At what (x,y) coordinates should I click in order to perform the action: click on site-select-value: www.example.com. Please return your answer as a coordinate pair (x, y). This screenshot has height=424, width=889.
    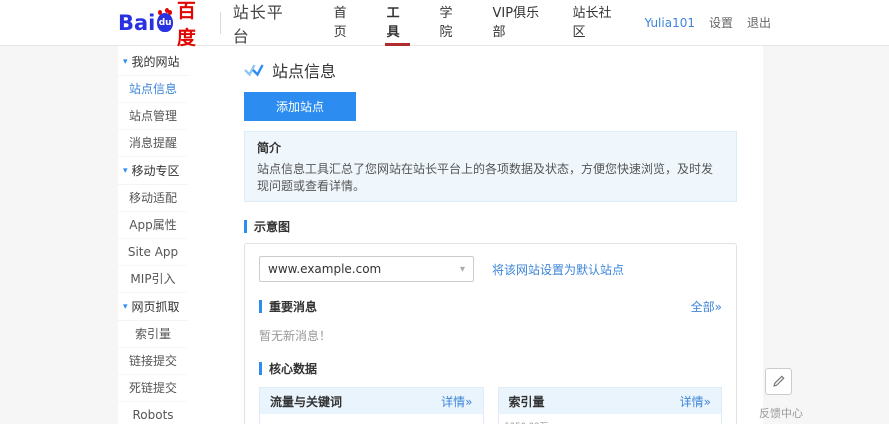
    Looking at the image, I should click on (325, 269).